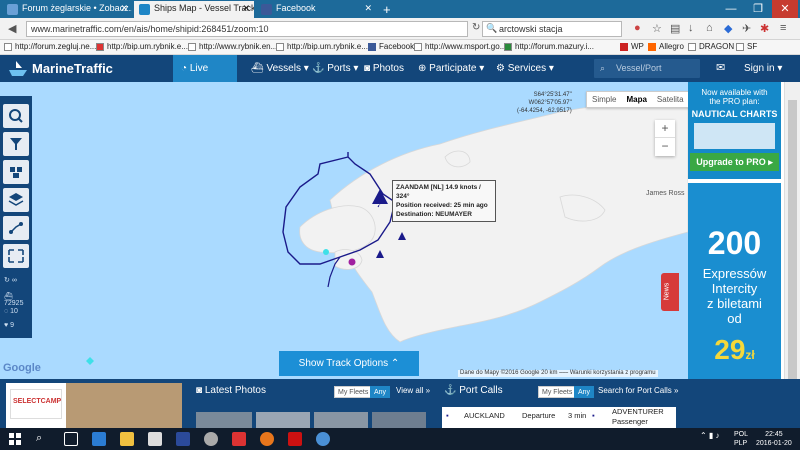  Describe the element at coordinates (792, 245) in the screenshot. I see `scrollbar-thumb` at that location.